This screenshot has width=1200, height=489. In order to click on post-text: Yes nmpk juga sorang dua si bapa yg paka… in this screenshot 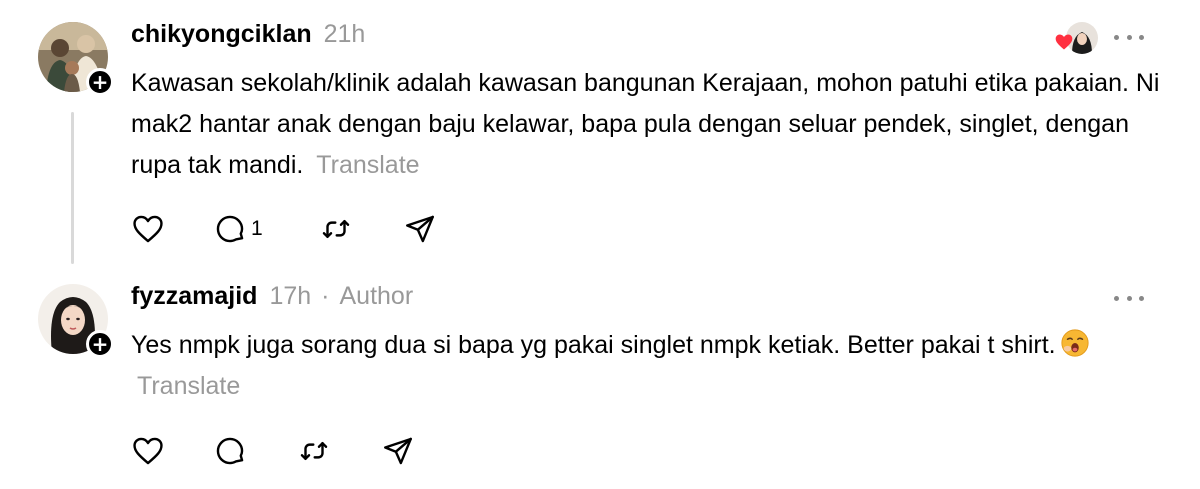, I will do `click(593, 345)`.